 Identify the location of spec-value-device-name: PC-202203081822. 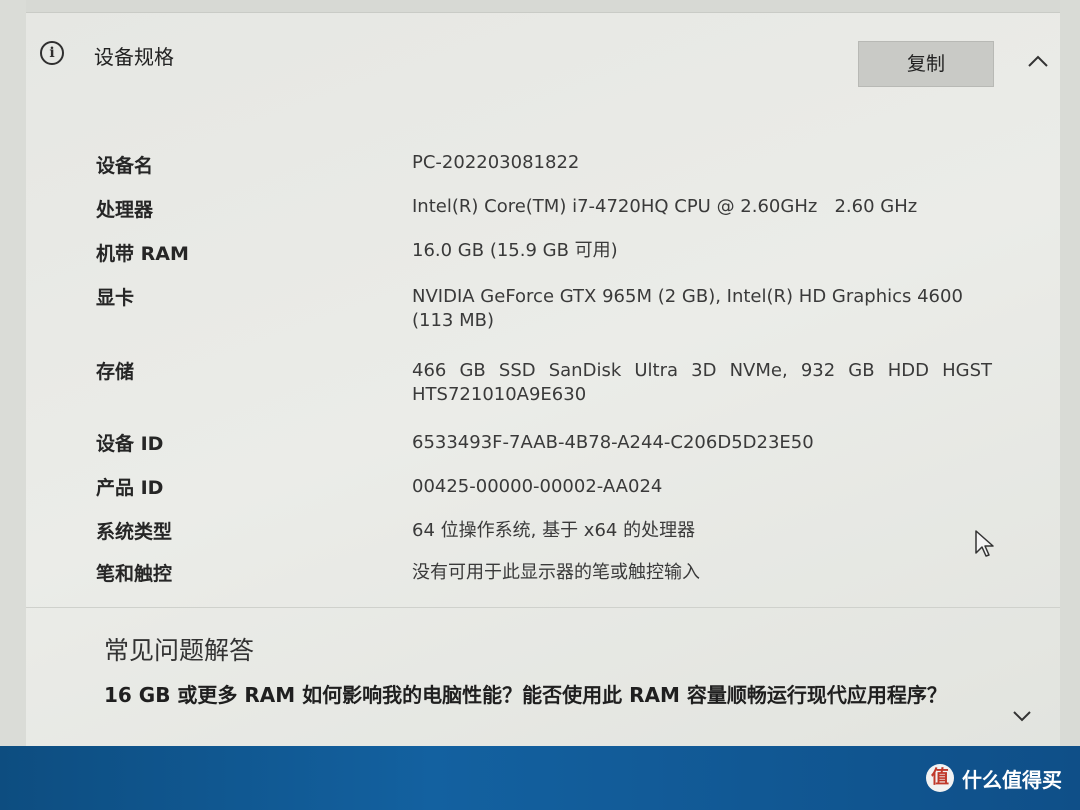
(496, 162).